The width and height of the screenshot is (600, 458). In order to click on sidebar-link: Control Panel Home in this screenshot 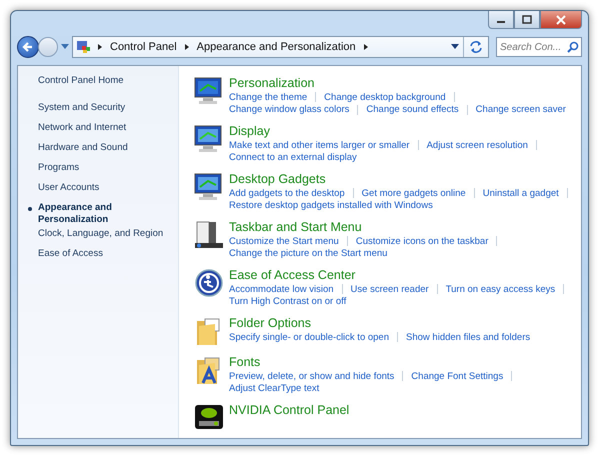, I will do `click(105, 80)`.